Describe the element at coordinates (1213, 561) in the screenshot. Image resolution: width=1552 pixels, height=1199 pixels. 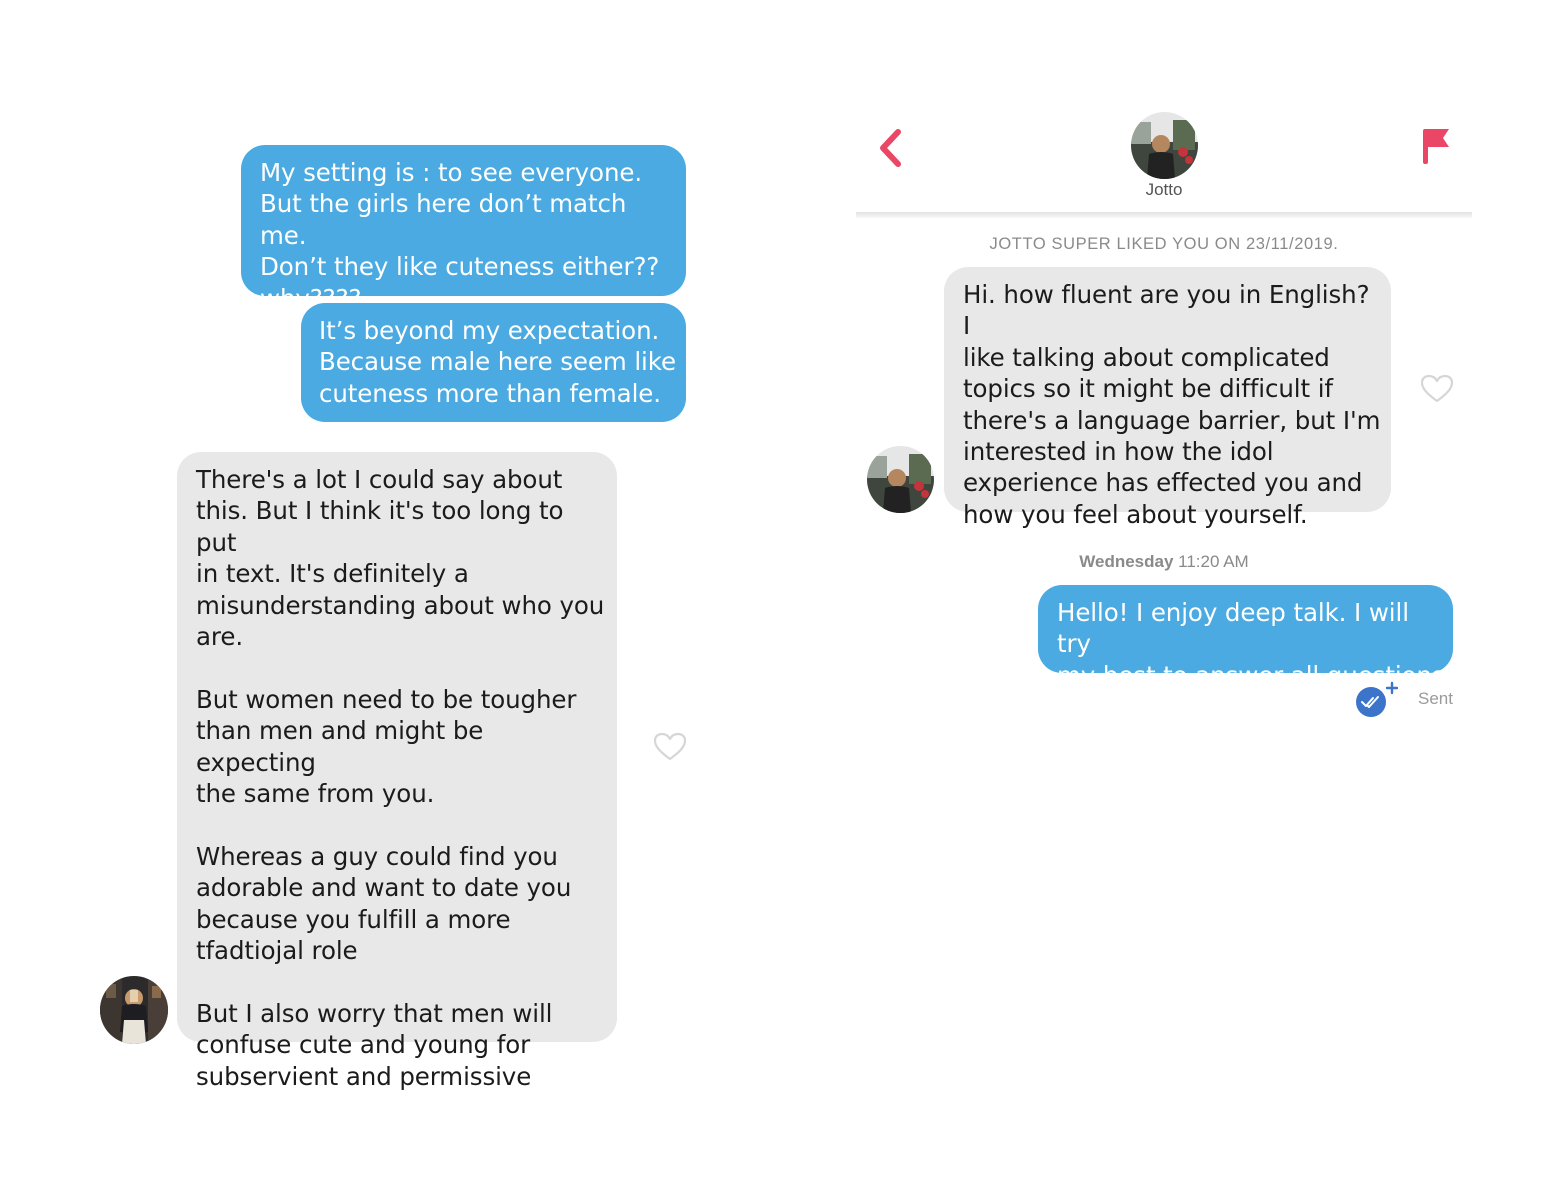
I see `timestamp-time: 11:20 AM` at that location.